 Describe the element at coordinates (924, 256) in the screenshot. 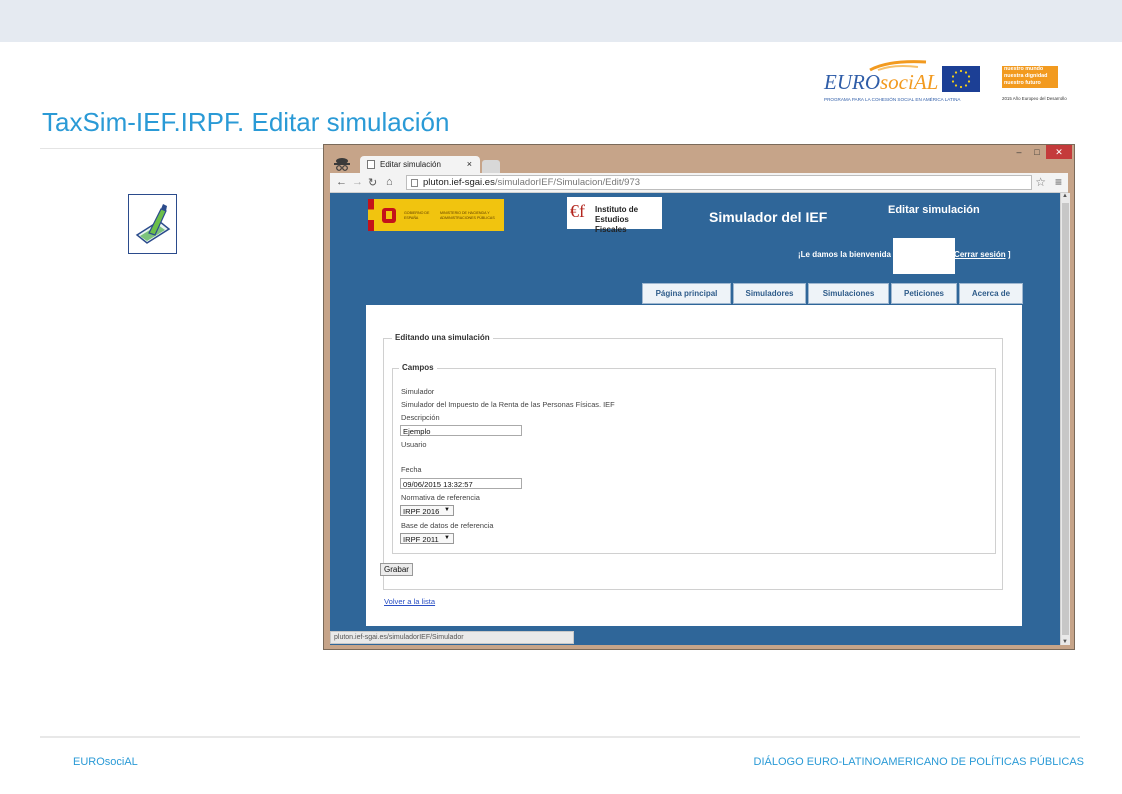

I see `redacted-username` at that location.